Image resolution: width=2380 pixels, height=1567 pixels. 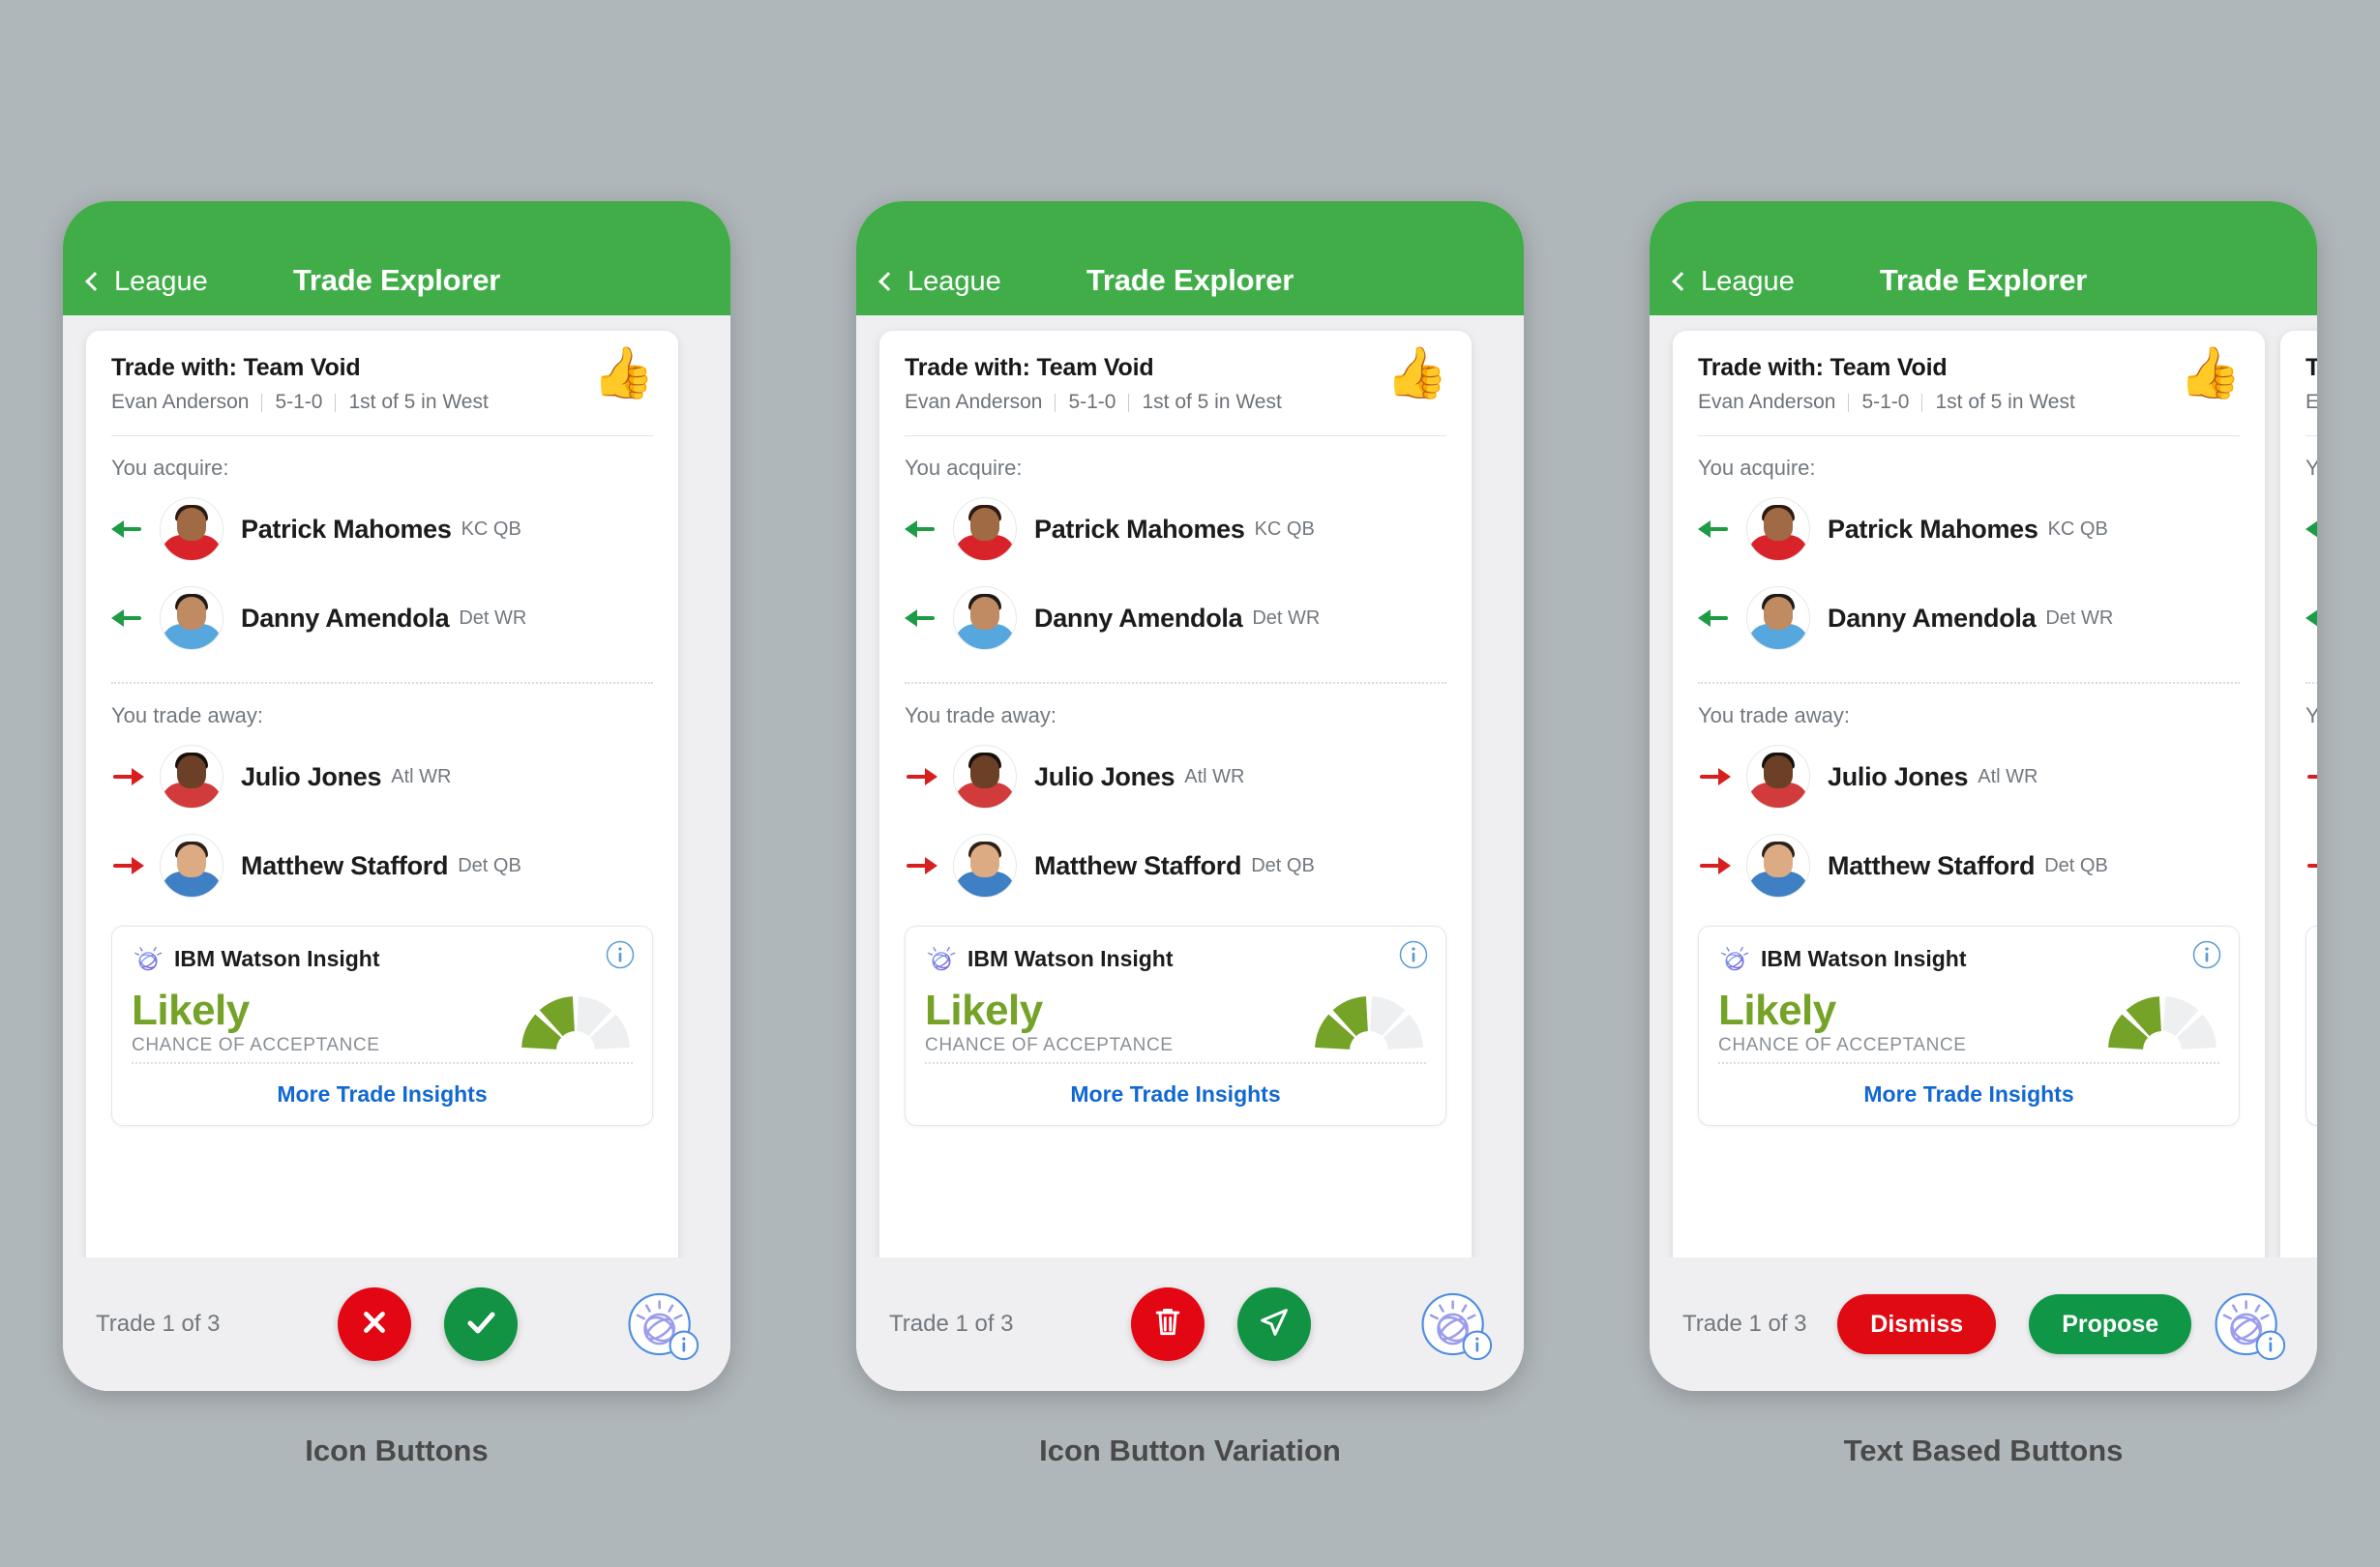 I want to click on propose-trade-button: Propose, so click(x=2110, y=1324).